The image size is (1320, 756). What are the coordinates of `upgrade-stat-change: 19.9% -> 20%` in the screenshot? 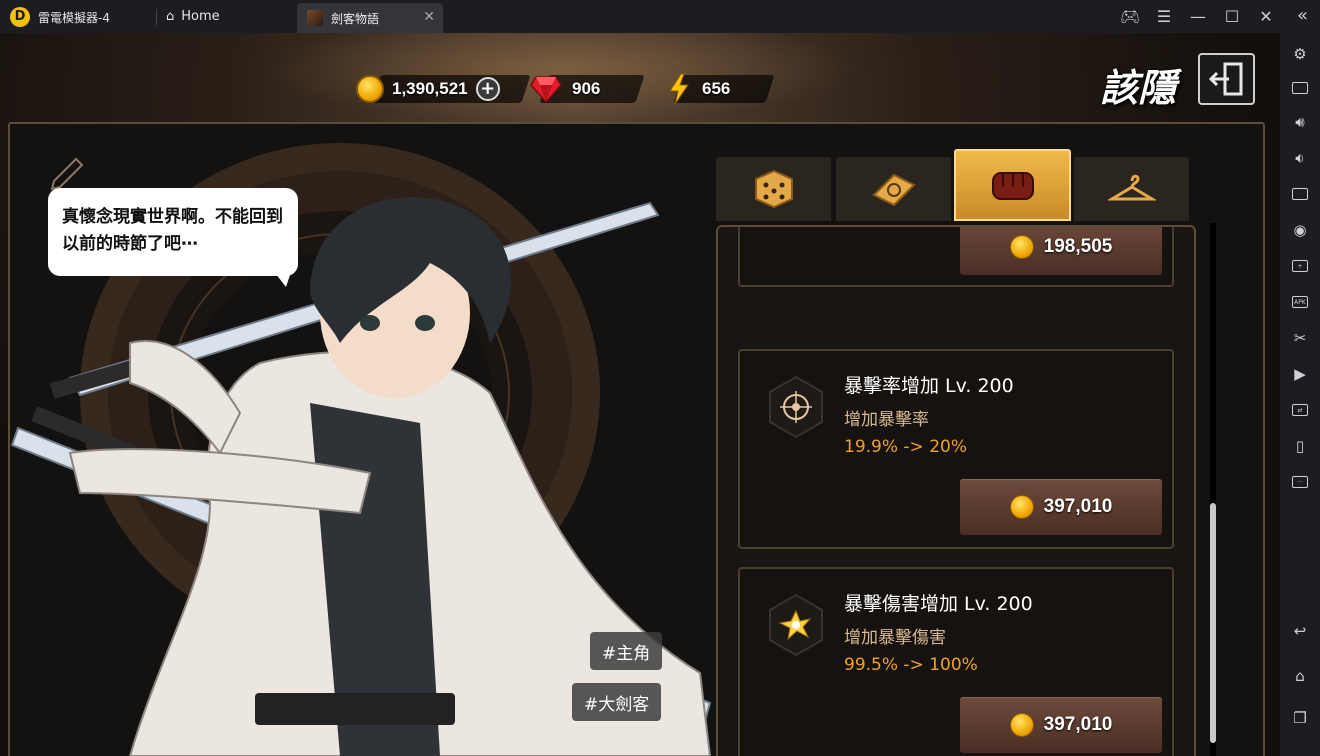 It's located at (905, 447).